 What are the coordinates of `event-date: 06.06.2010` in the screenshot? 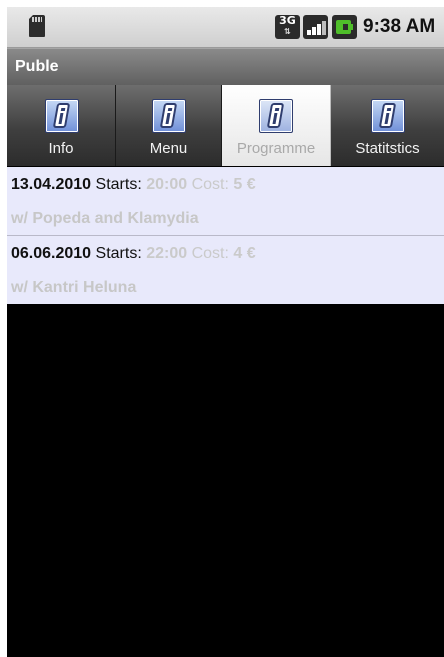 It's located at (51, 253).